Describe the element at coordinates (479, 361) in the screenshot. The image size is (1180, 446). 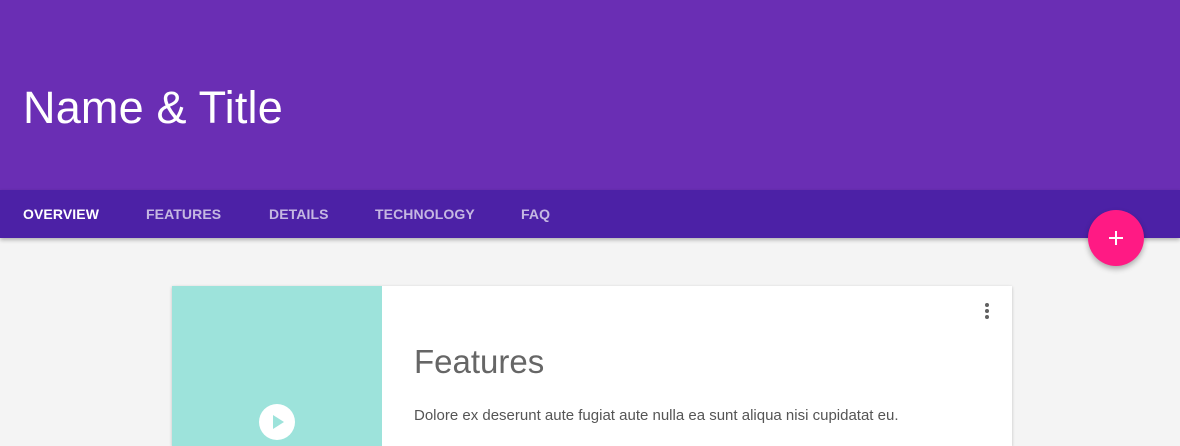
I see `card-title: Features` at that location.